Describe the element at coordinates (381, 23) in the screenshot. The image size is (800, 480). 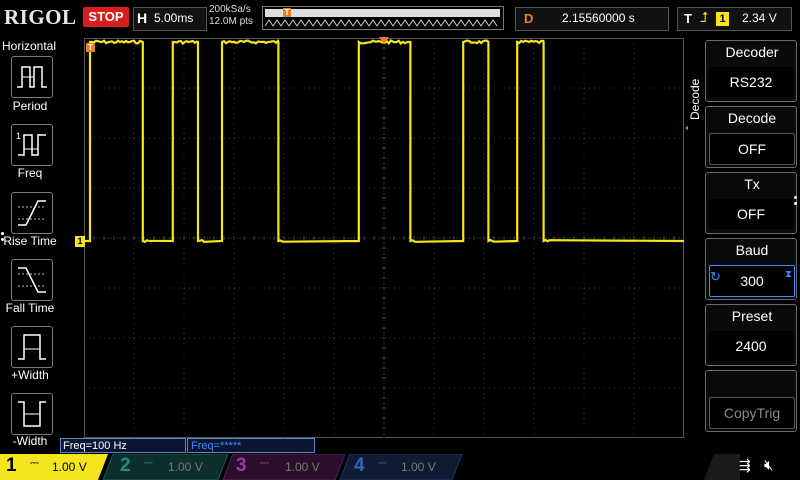
I see `memory-waveform-preview` at that location.